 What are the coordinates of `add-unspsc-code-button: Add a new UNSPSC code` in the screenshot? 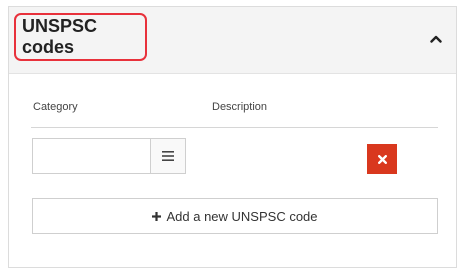 It's located at (235, 216).